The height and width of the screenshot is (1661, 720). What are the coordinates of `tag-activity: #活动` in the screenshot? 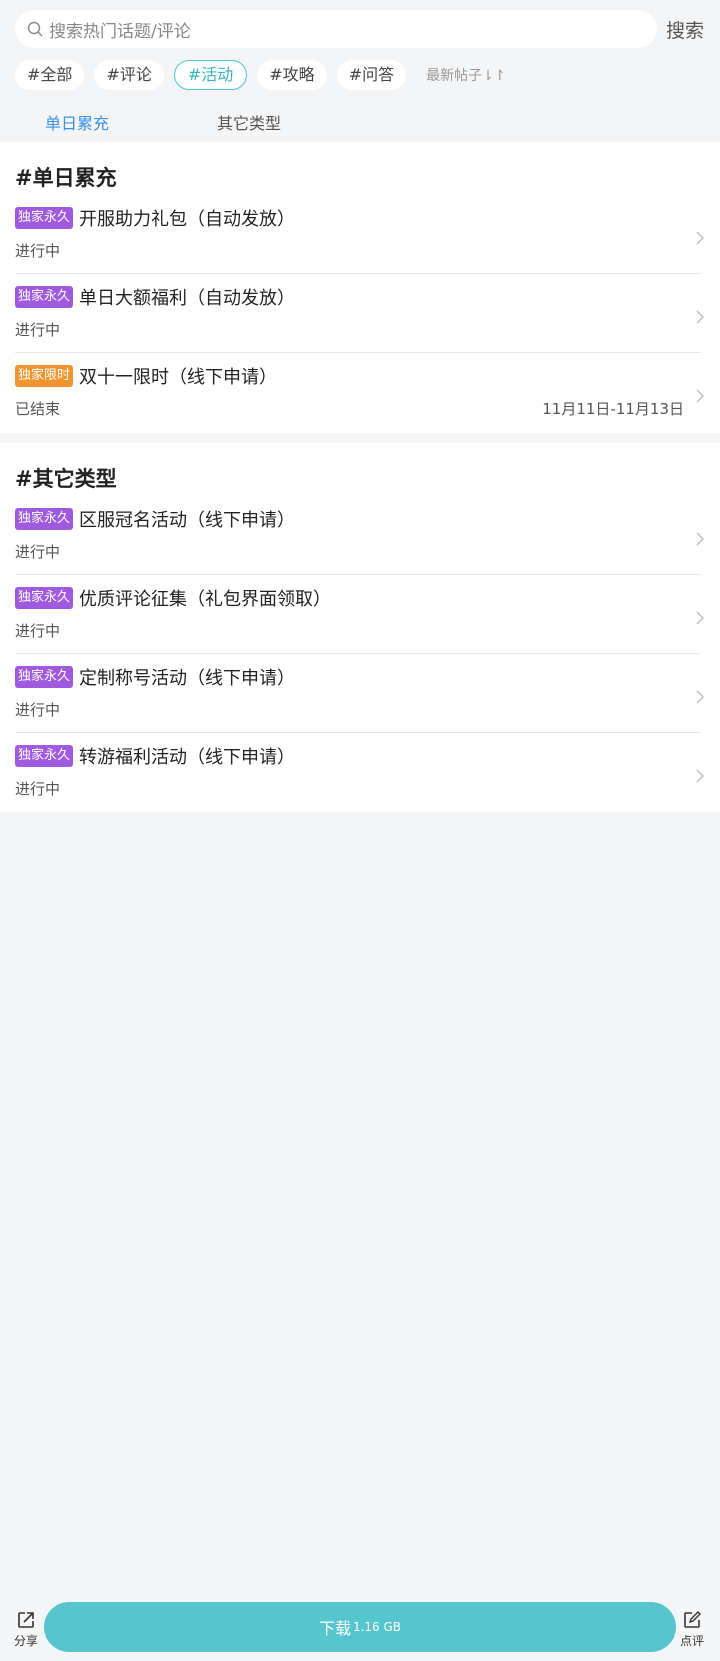 It's located at (210, 75).